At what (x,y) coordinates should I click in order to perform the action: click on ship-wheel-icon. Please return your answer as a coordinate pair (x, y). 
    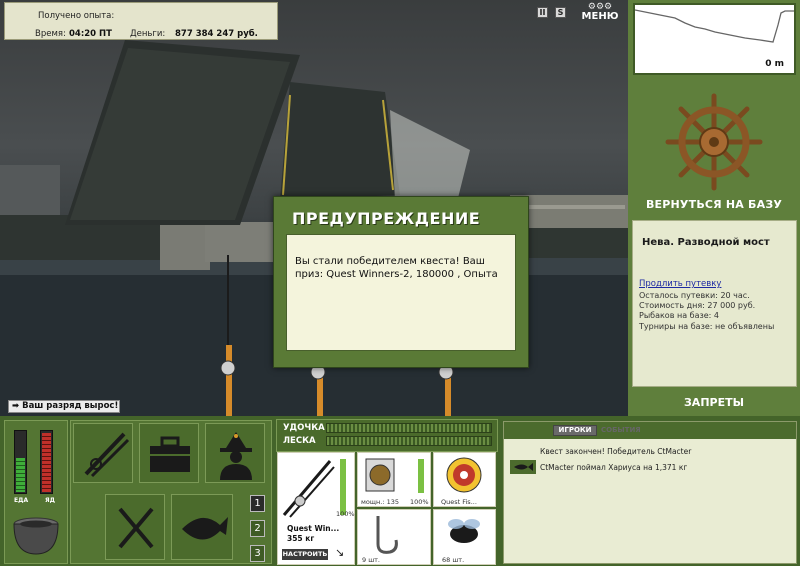
    Looking at the image, I should click on (714, 142).